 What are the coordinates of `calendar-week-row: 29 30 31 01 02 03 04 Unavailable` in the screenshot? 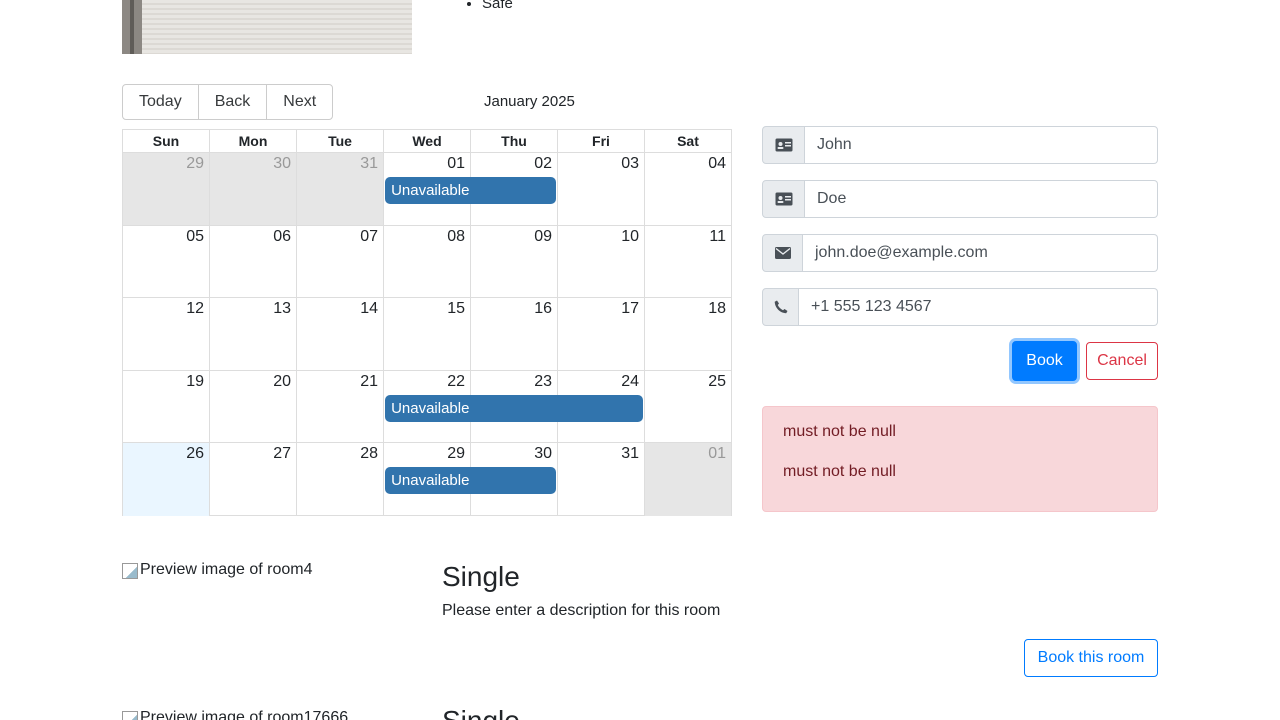 It's located at (427, 189).